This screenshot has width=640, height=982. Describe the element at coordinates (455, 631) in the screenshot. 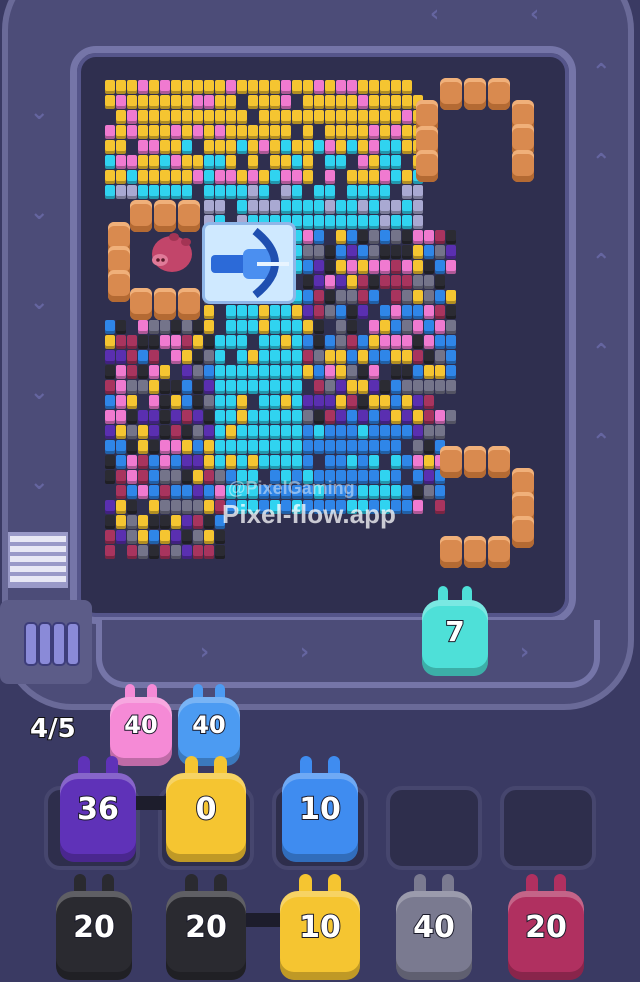

I see `active-bunny: 7` at that location.